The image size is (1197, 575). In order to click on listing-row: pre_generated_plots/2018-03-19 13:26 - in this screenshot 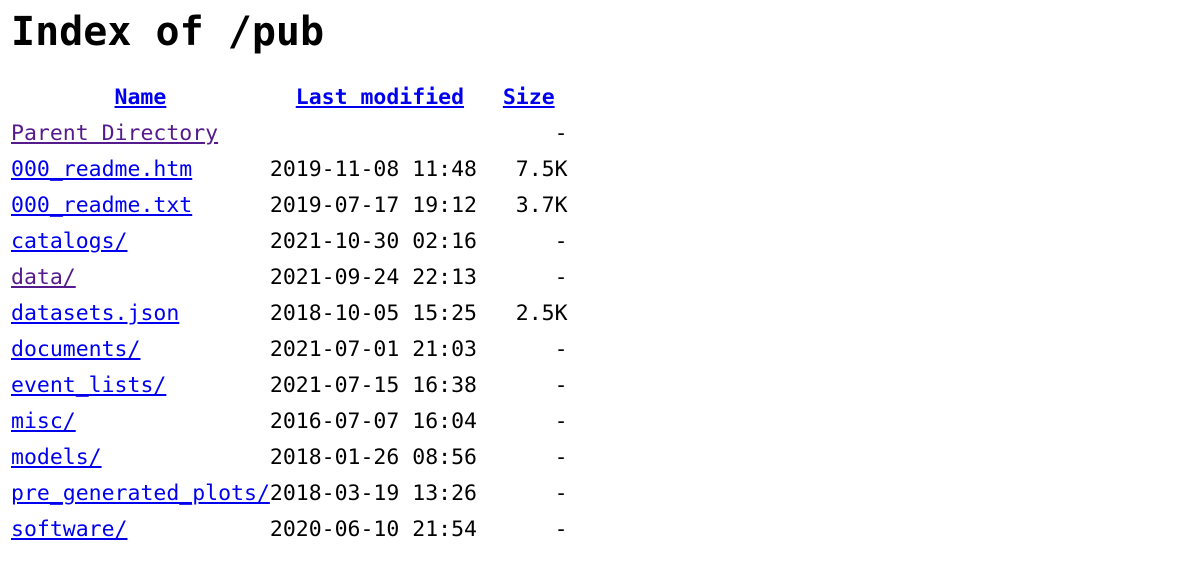, I will do `click(604, 494)`.